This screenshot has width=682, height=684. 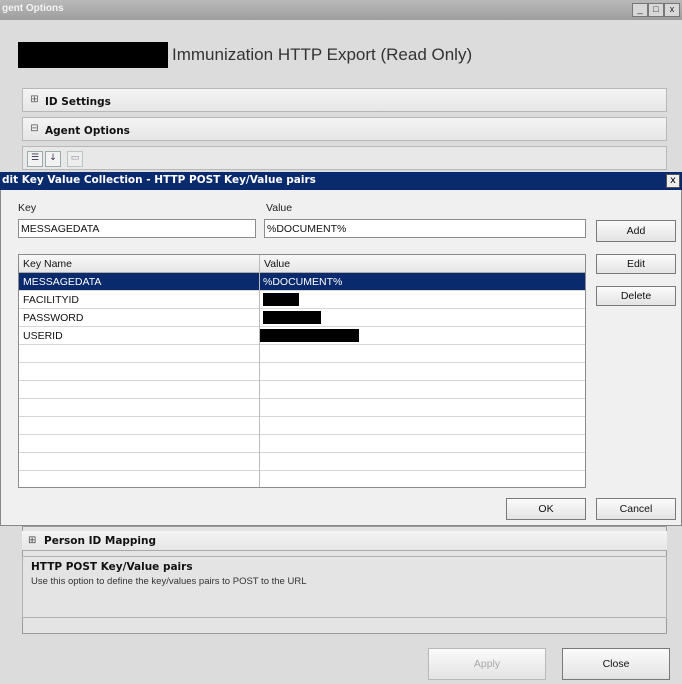 I want to click on apply-button: Apply, so click(x=487, y=664).